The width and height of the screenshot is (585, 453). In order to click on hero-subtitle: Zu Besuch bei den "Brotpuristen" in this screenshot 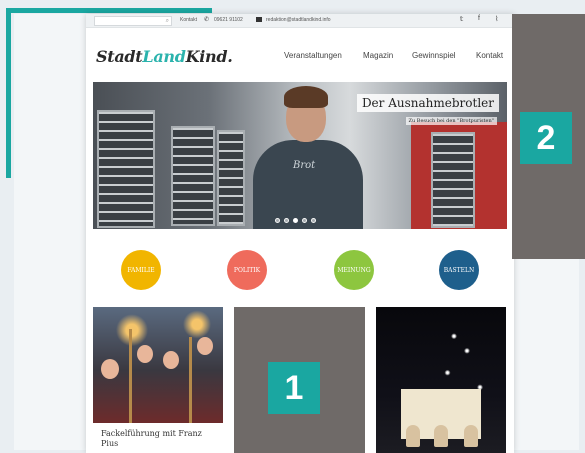, I will do `click(451, 121)`.